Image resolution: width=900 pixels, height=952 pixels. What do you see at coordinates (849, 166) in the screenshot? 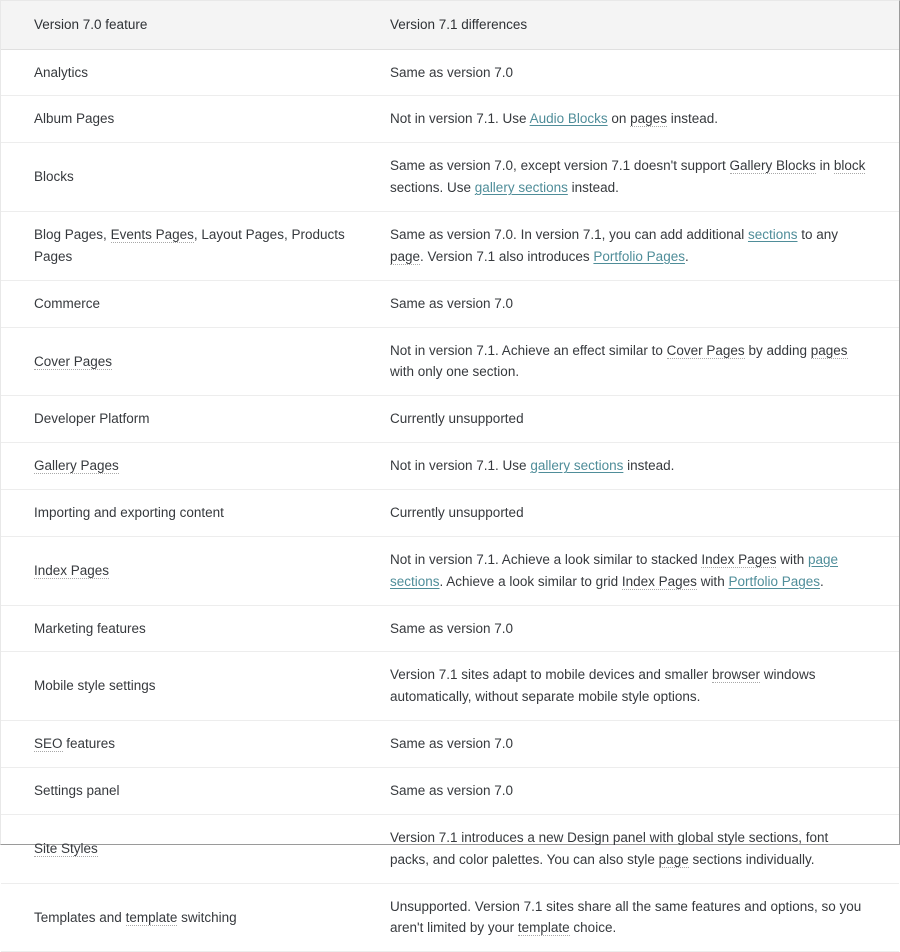
I see `glossary-term: block` at bounding box center [849, 166].